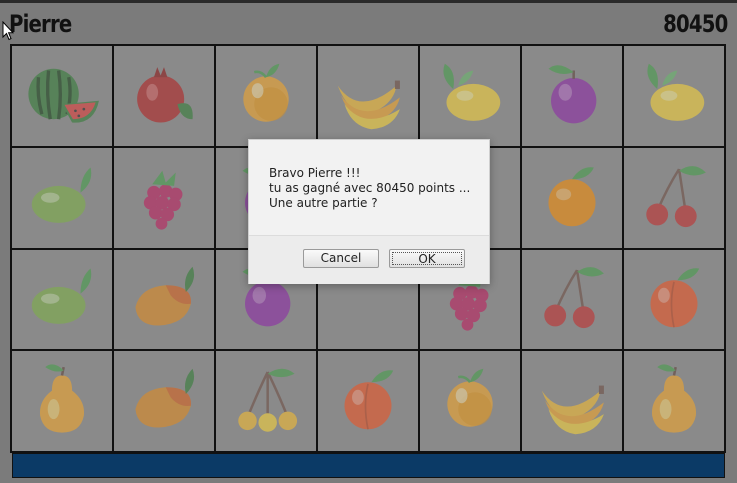 Image resolution: width=737 pixels, height=483 pixels. What do you see at coordinates (368, 1) in the screenshot?
I see `top-border` at bounding box center [368, 1].